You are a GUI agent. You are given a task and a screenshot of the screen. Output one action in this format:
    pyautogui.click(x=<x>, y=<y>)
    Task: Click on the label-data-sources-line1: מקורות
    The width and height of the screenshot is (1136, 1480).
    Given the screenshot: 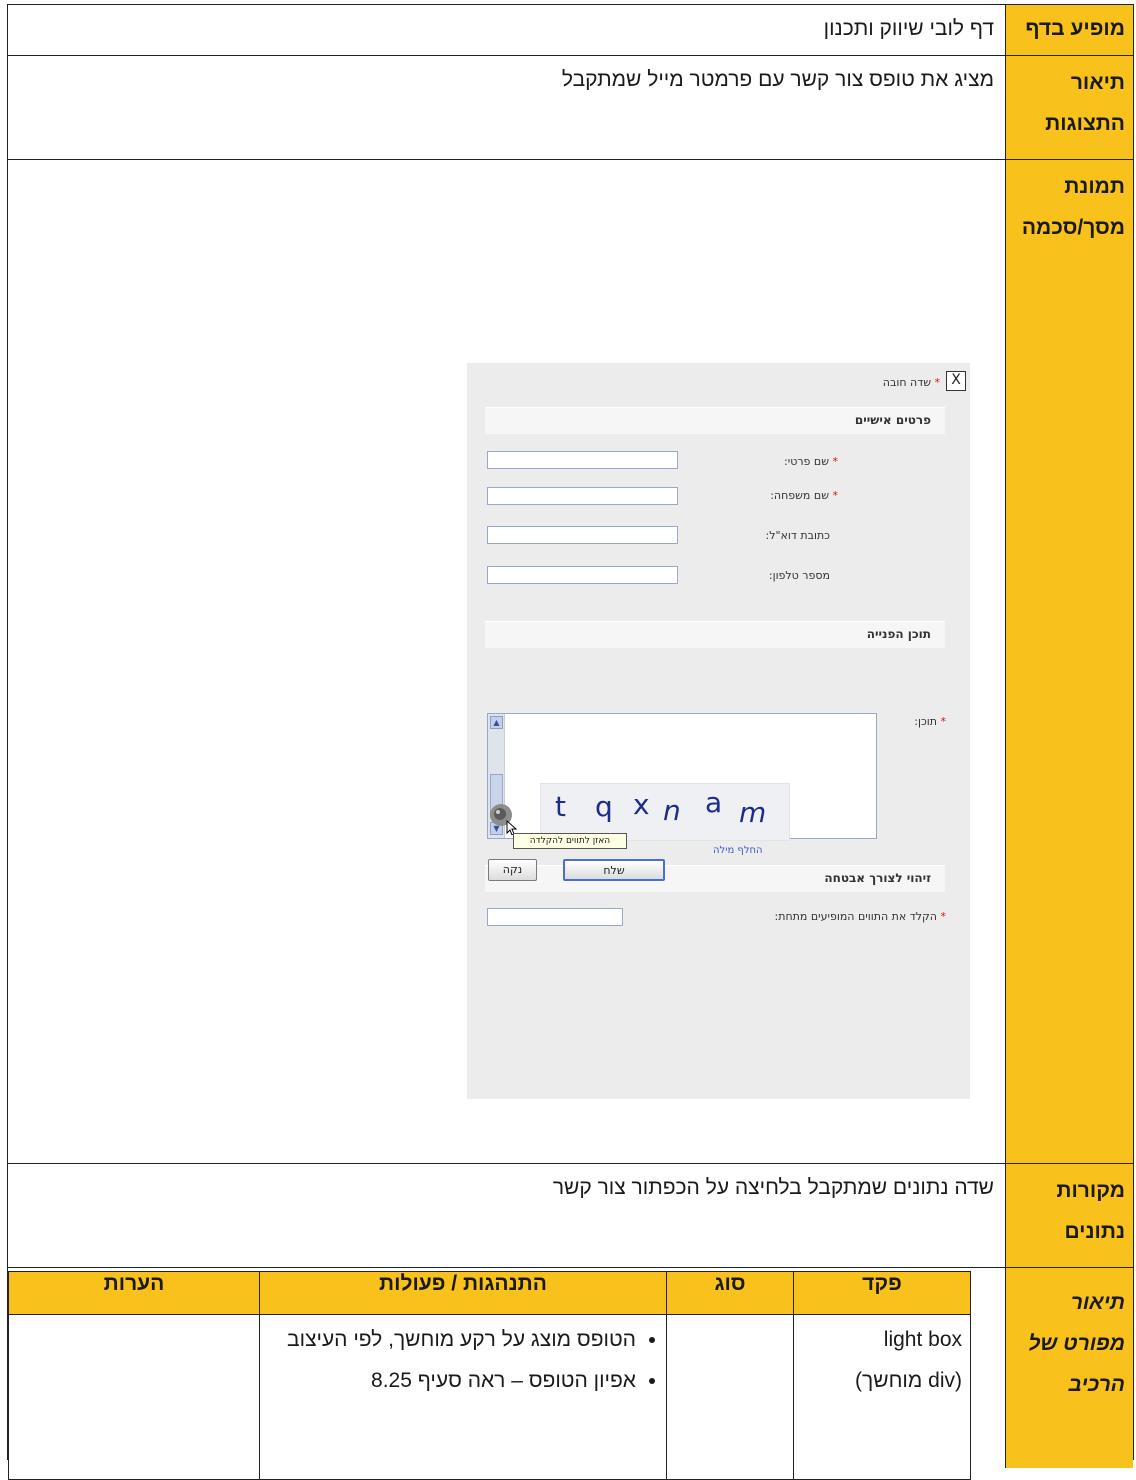 What is the action you would take?
    pyautogui.click(x=1090, y=1190)
    